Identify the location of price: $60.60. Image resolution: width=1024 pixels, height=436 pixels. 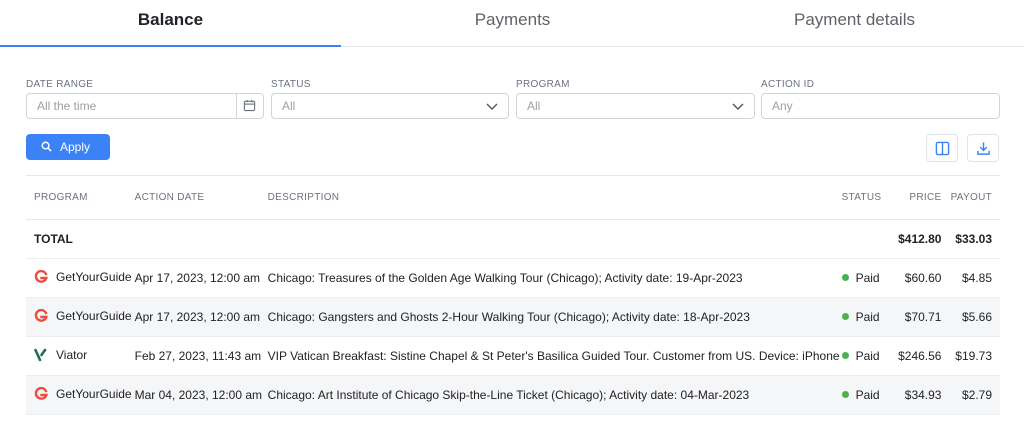
(916, 278).